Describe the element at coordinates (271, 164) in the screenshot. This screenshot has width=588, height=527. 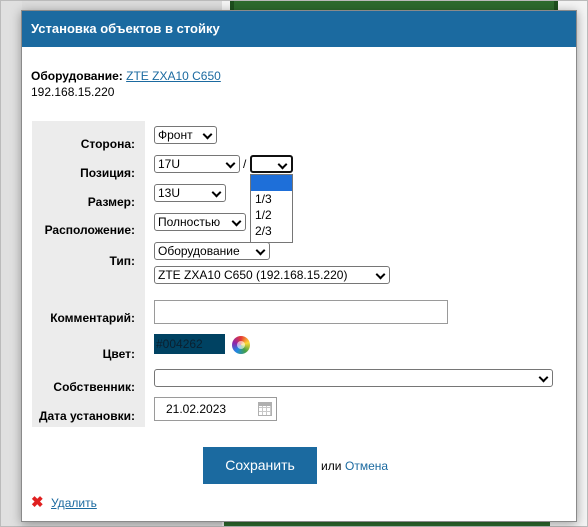
I see `position-fraction-select` at that location.